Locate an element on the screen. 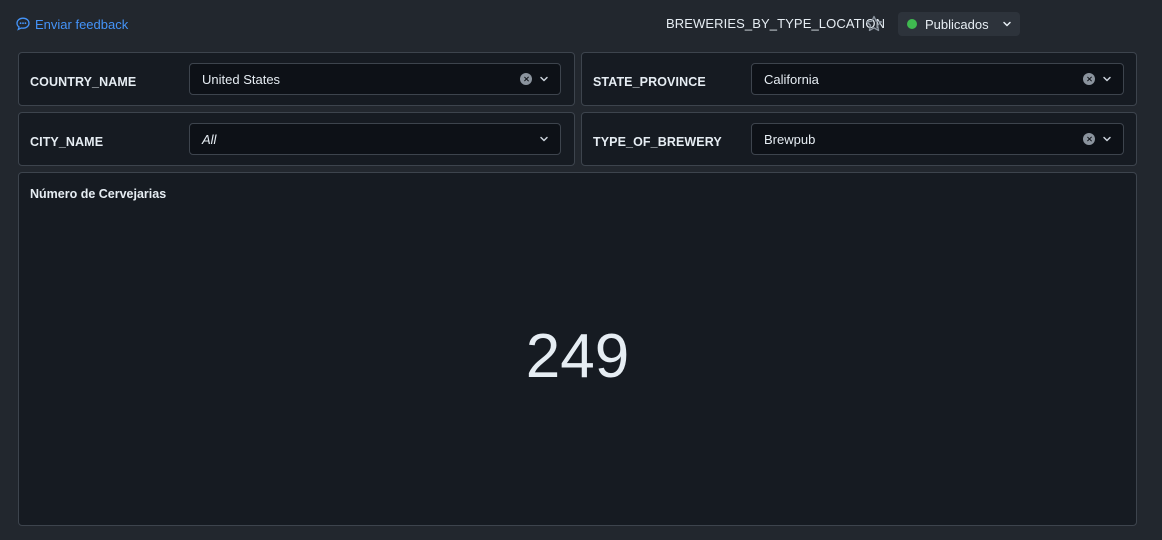  filter-country: COUNTRY_NAME United States is located at coordinates (296, 79).